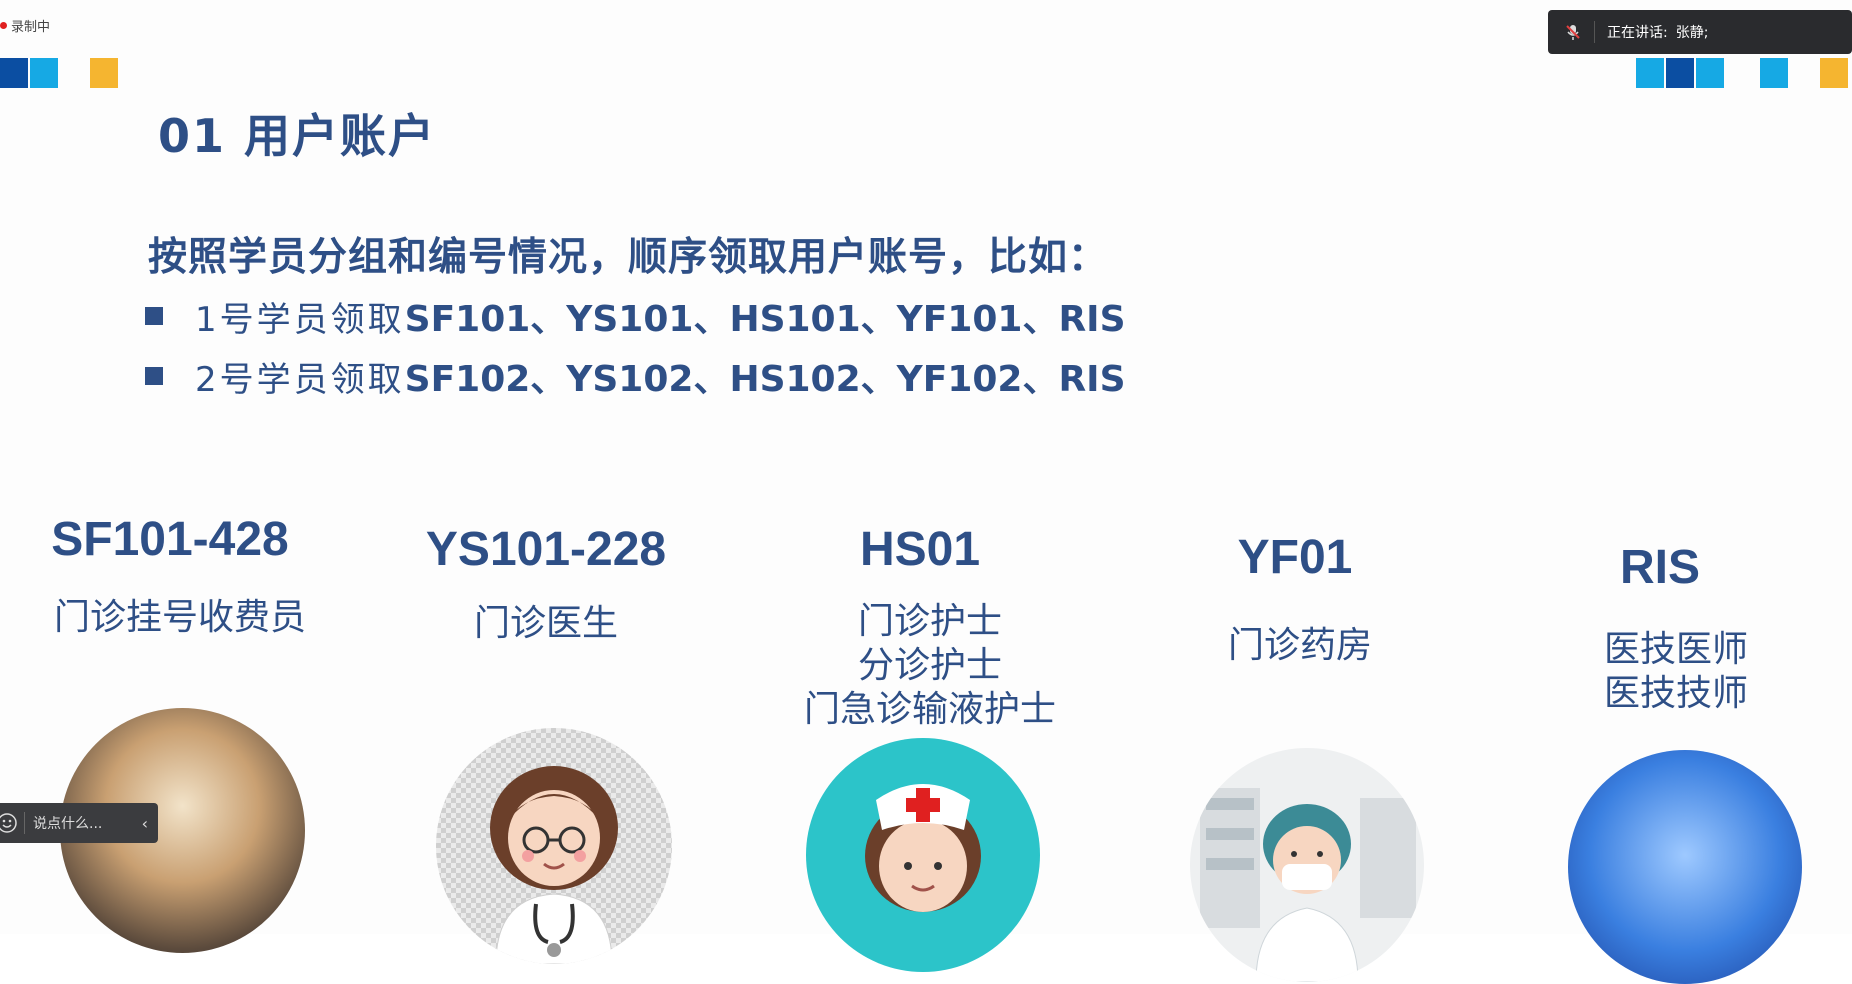 The height and width of the screenshot is (984, 1852). I want to click on speaker-name: 张静;, so click(1692, 33).